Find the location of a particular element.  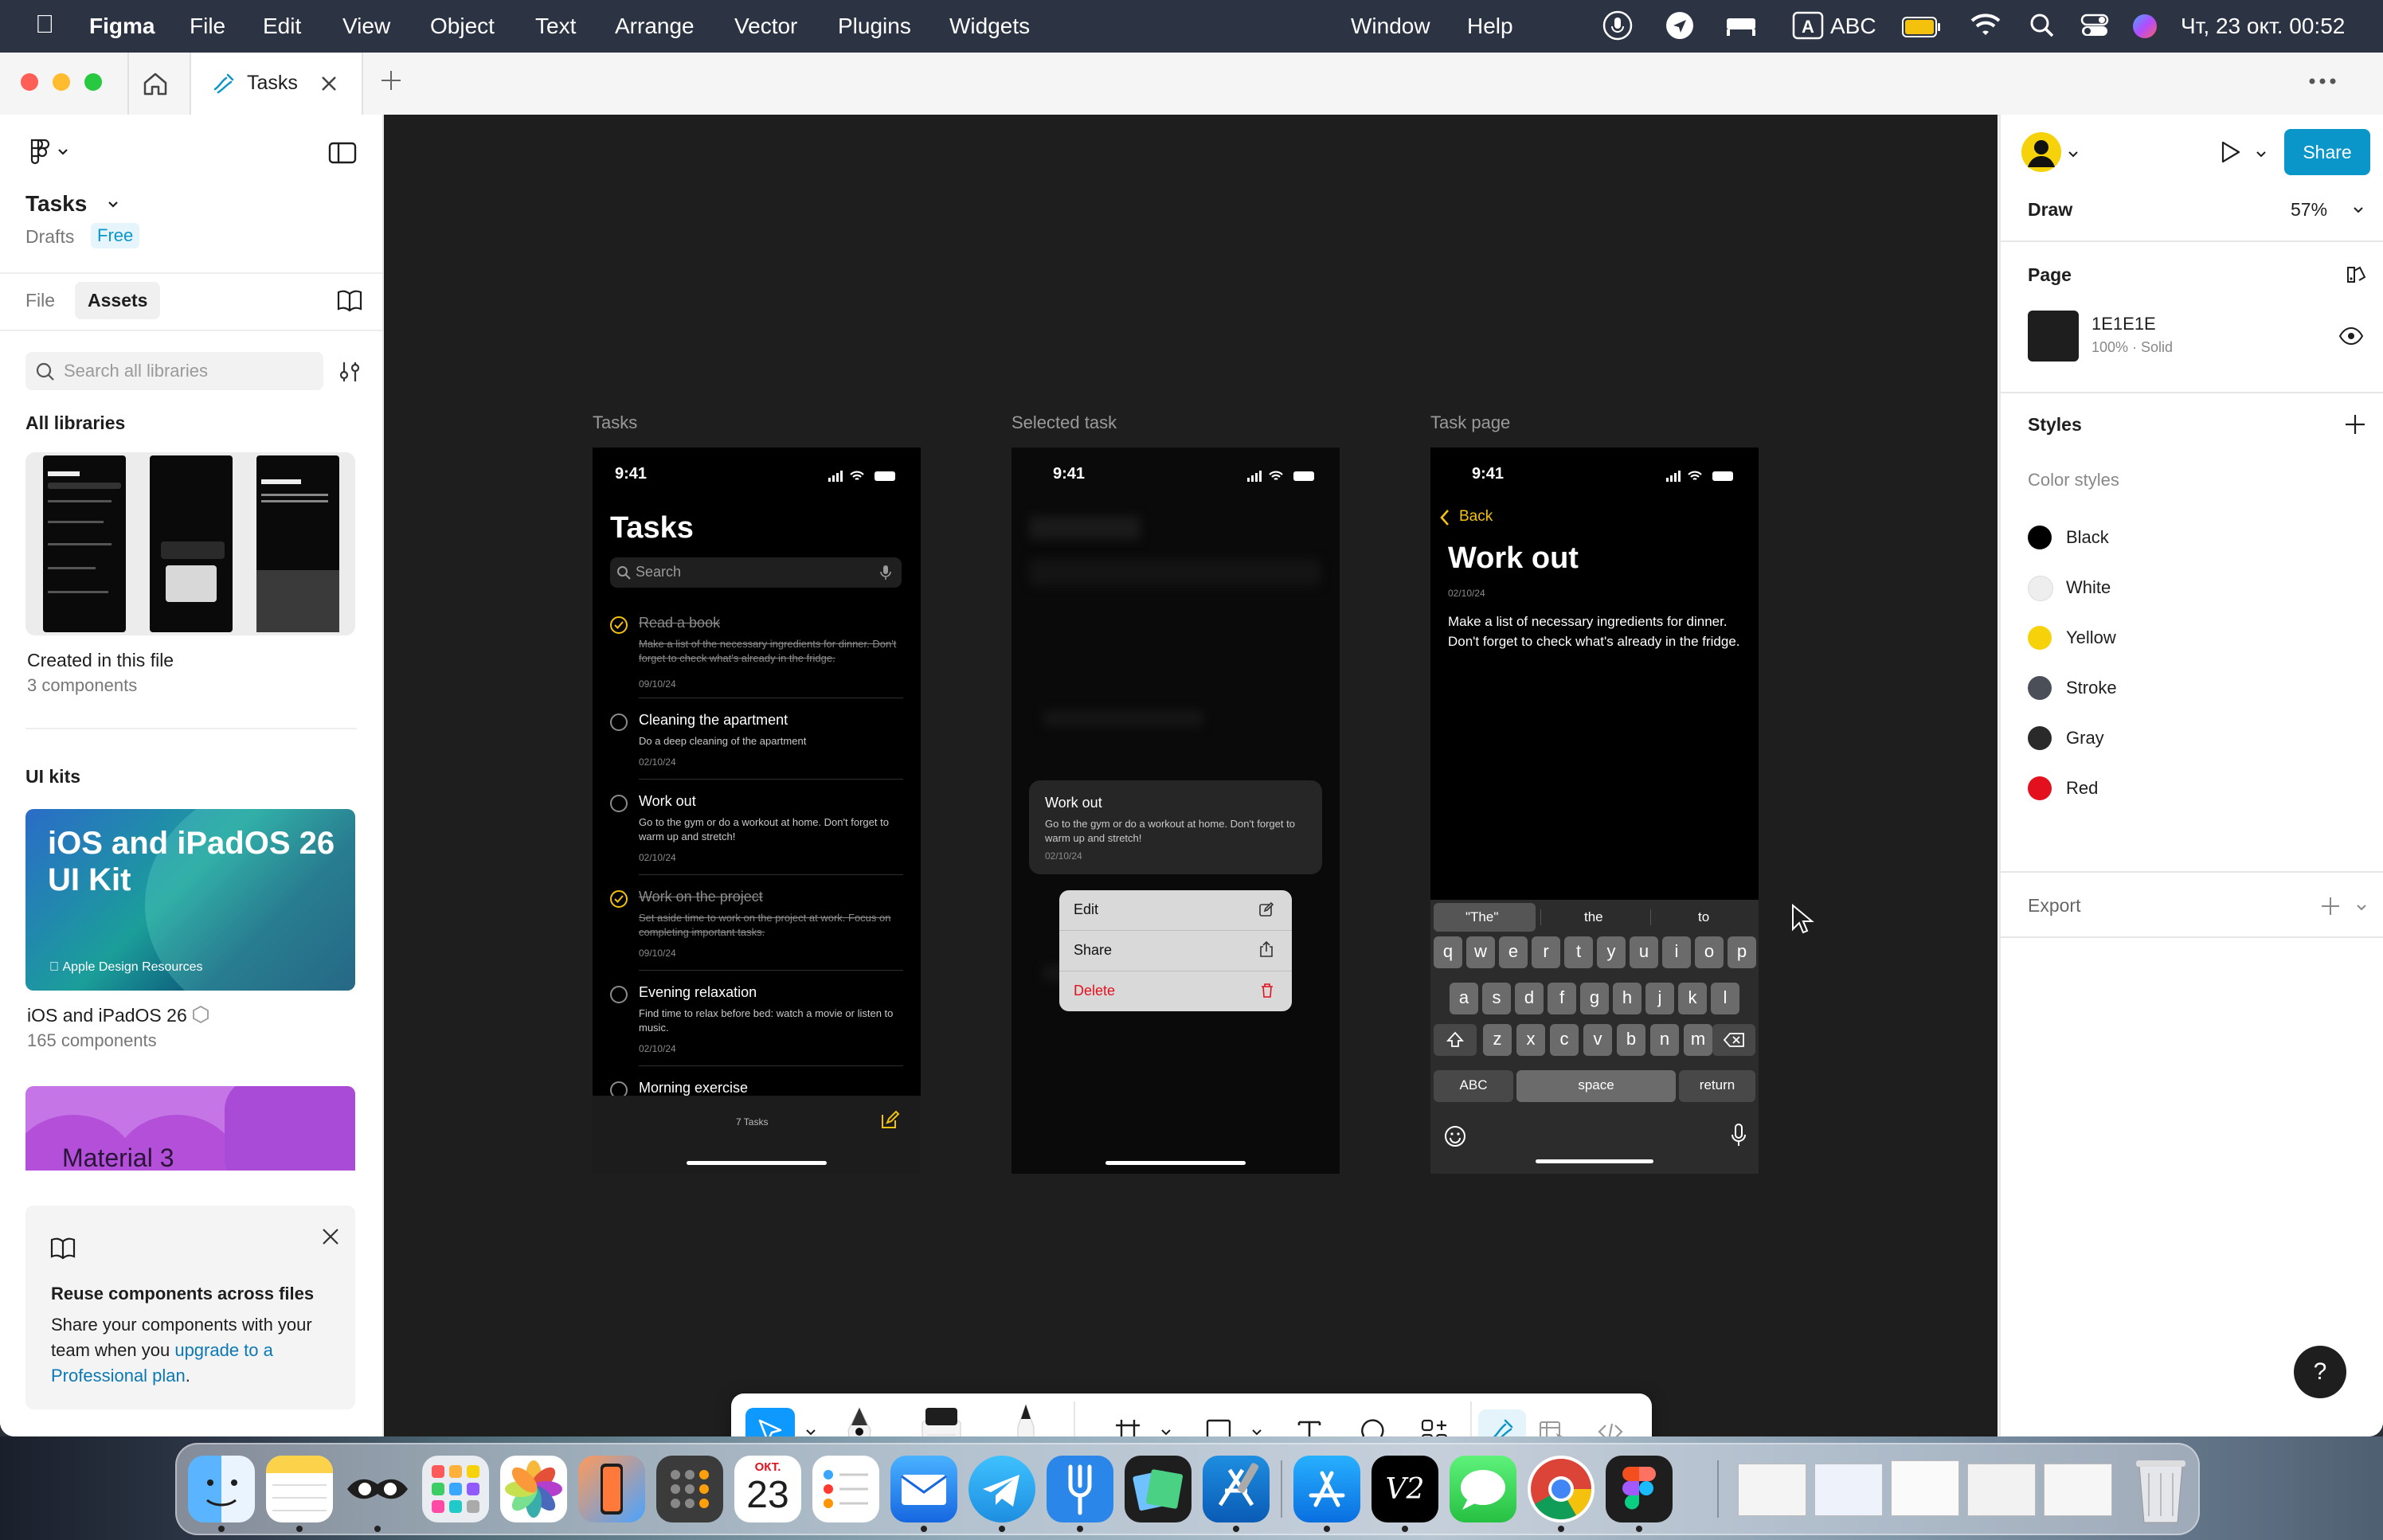

calculator-icon is located at coordinates (689, 1489).